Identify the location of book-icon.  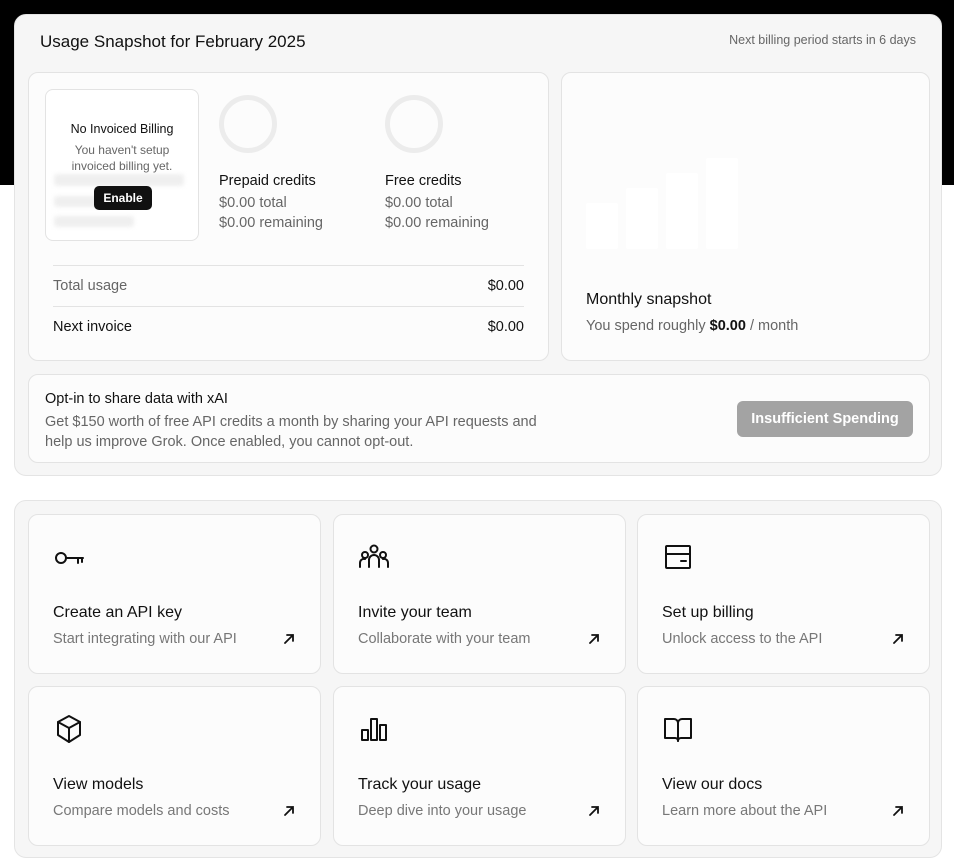
(678, 730).